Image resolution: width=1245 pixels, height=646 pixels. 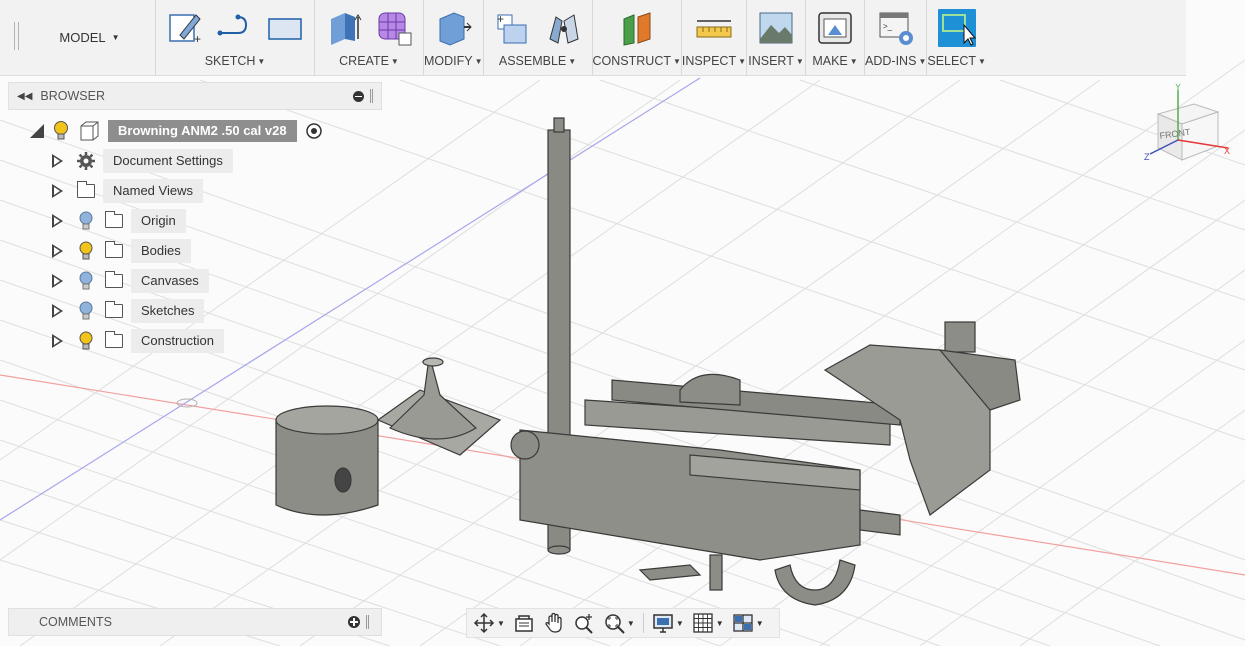 What do you see at coordinates (663, 623) in the screenshot?
I see `monitor-icon` at bounding box center [663, 623].